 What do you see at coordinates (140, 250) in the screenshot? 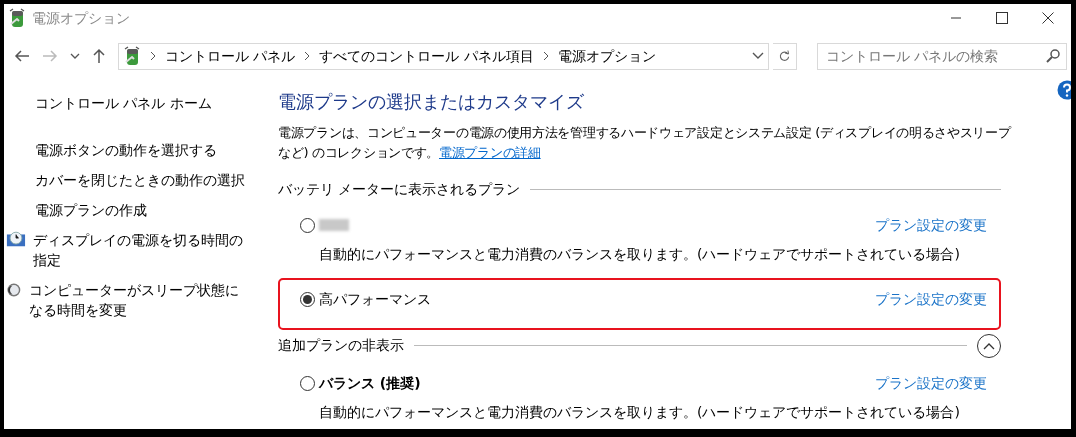
I see `sidebar-link: ディスプレイの電源を切る時間の指定` at bounding box center [140, 250].